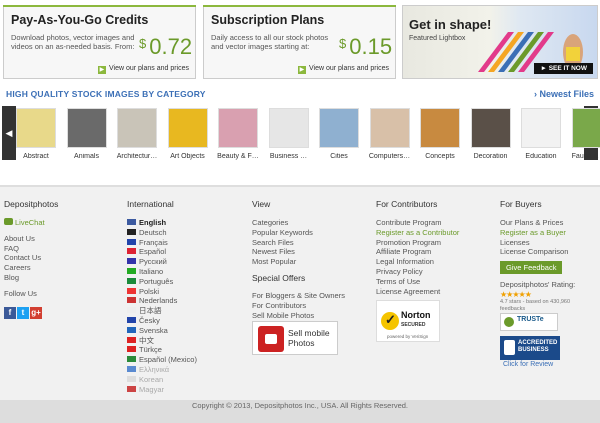 The image size is (600, 423). Describe the element at coordinates (162, 341) in the screenshot. I see `language-link: 中文` at that location.